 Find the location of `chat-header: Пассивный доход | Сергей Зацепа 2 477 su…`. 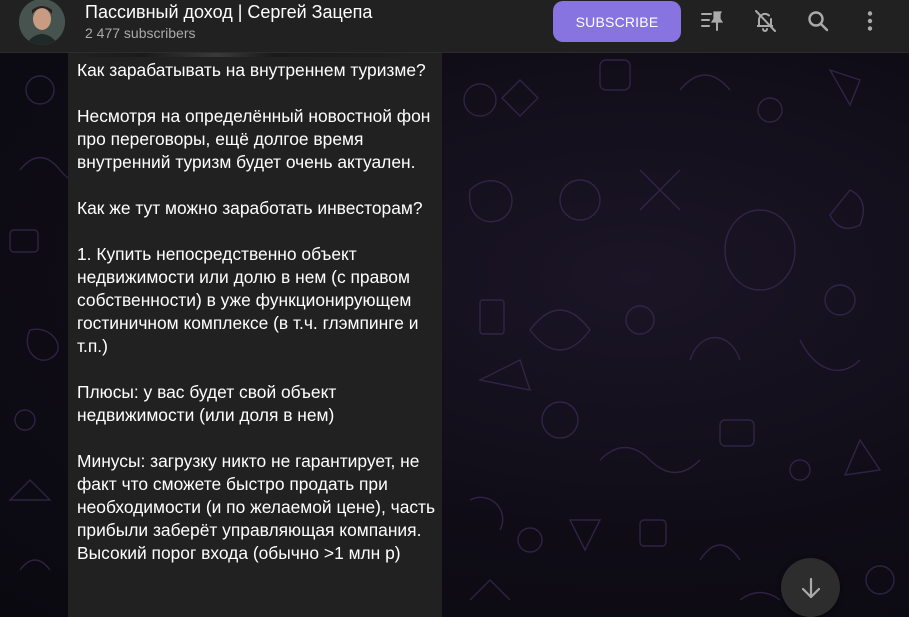

chat-header: Пассивный доход | Сергей Зацепа 2 477 su… is located at coordinates (454, 26).